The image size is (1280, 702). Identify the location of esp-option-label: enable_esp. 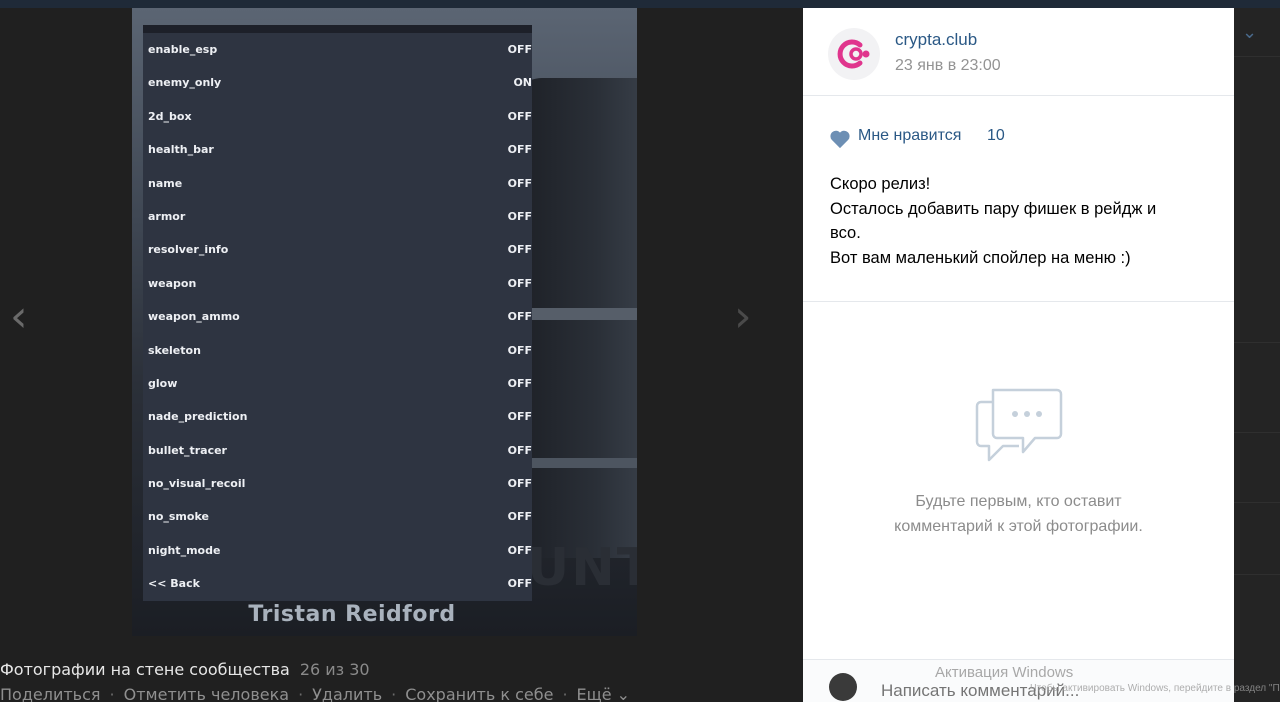
(183, 49).